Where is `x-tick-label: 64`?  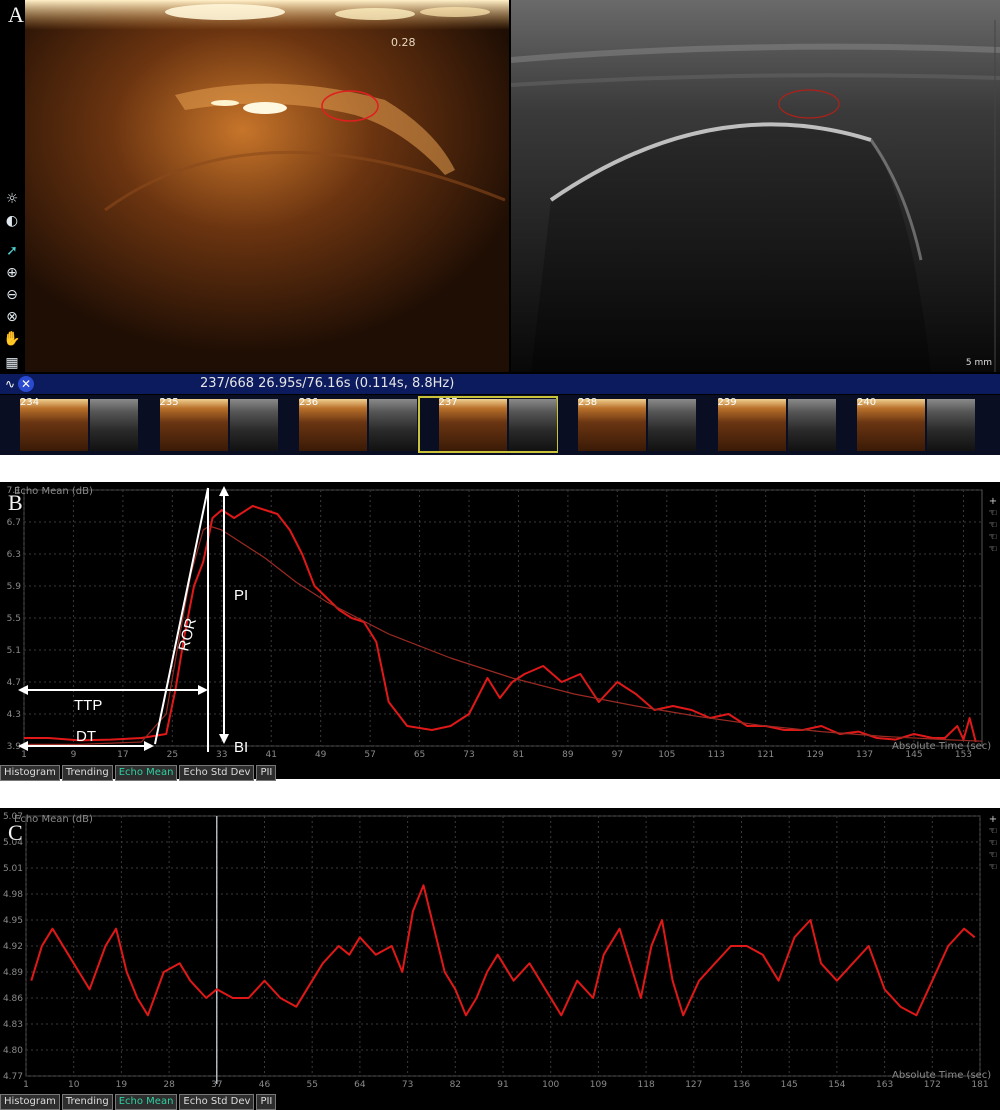
x-tick-label: 64 is located at coordinates (360, 1085).